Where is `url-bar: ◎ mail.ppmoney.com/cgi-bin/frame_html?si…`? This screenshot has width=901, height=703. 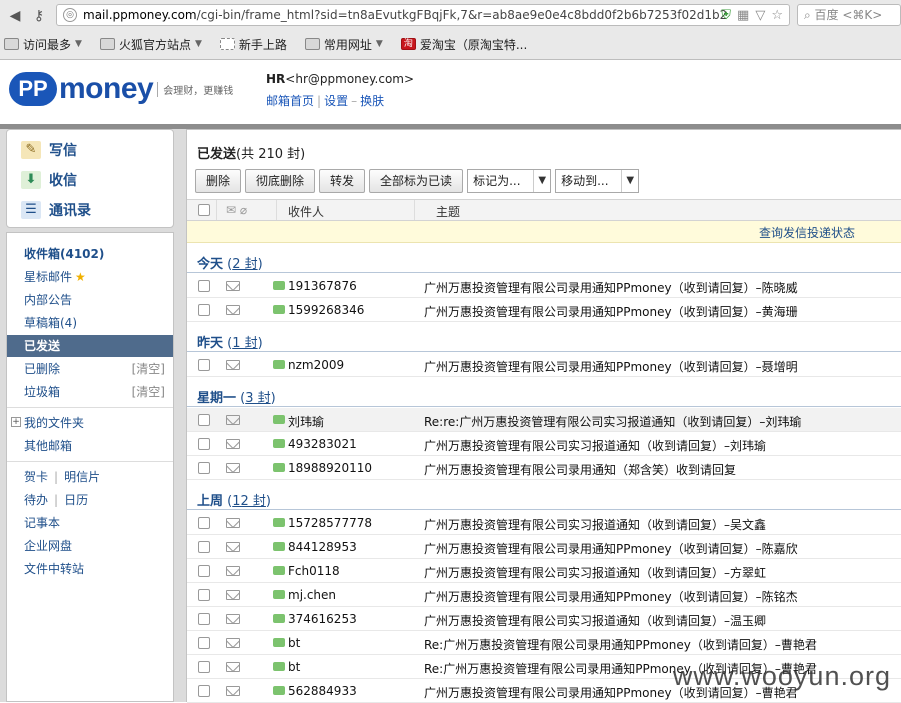
url-bar: ◎ mail.ppmoney.com/cgi-bin/frame_html?si… is located at coordinates (423, 15).